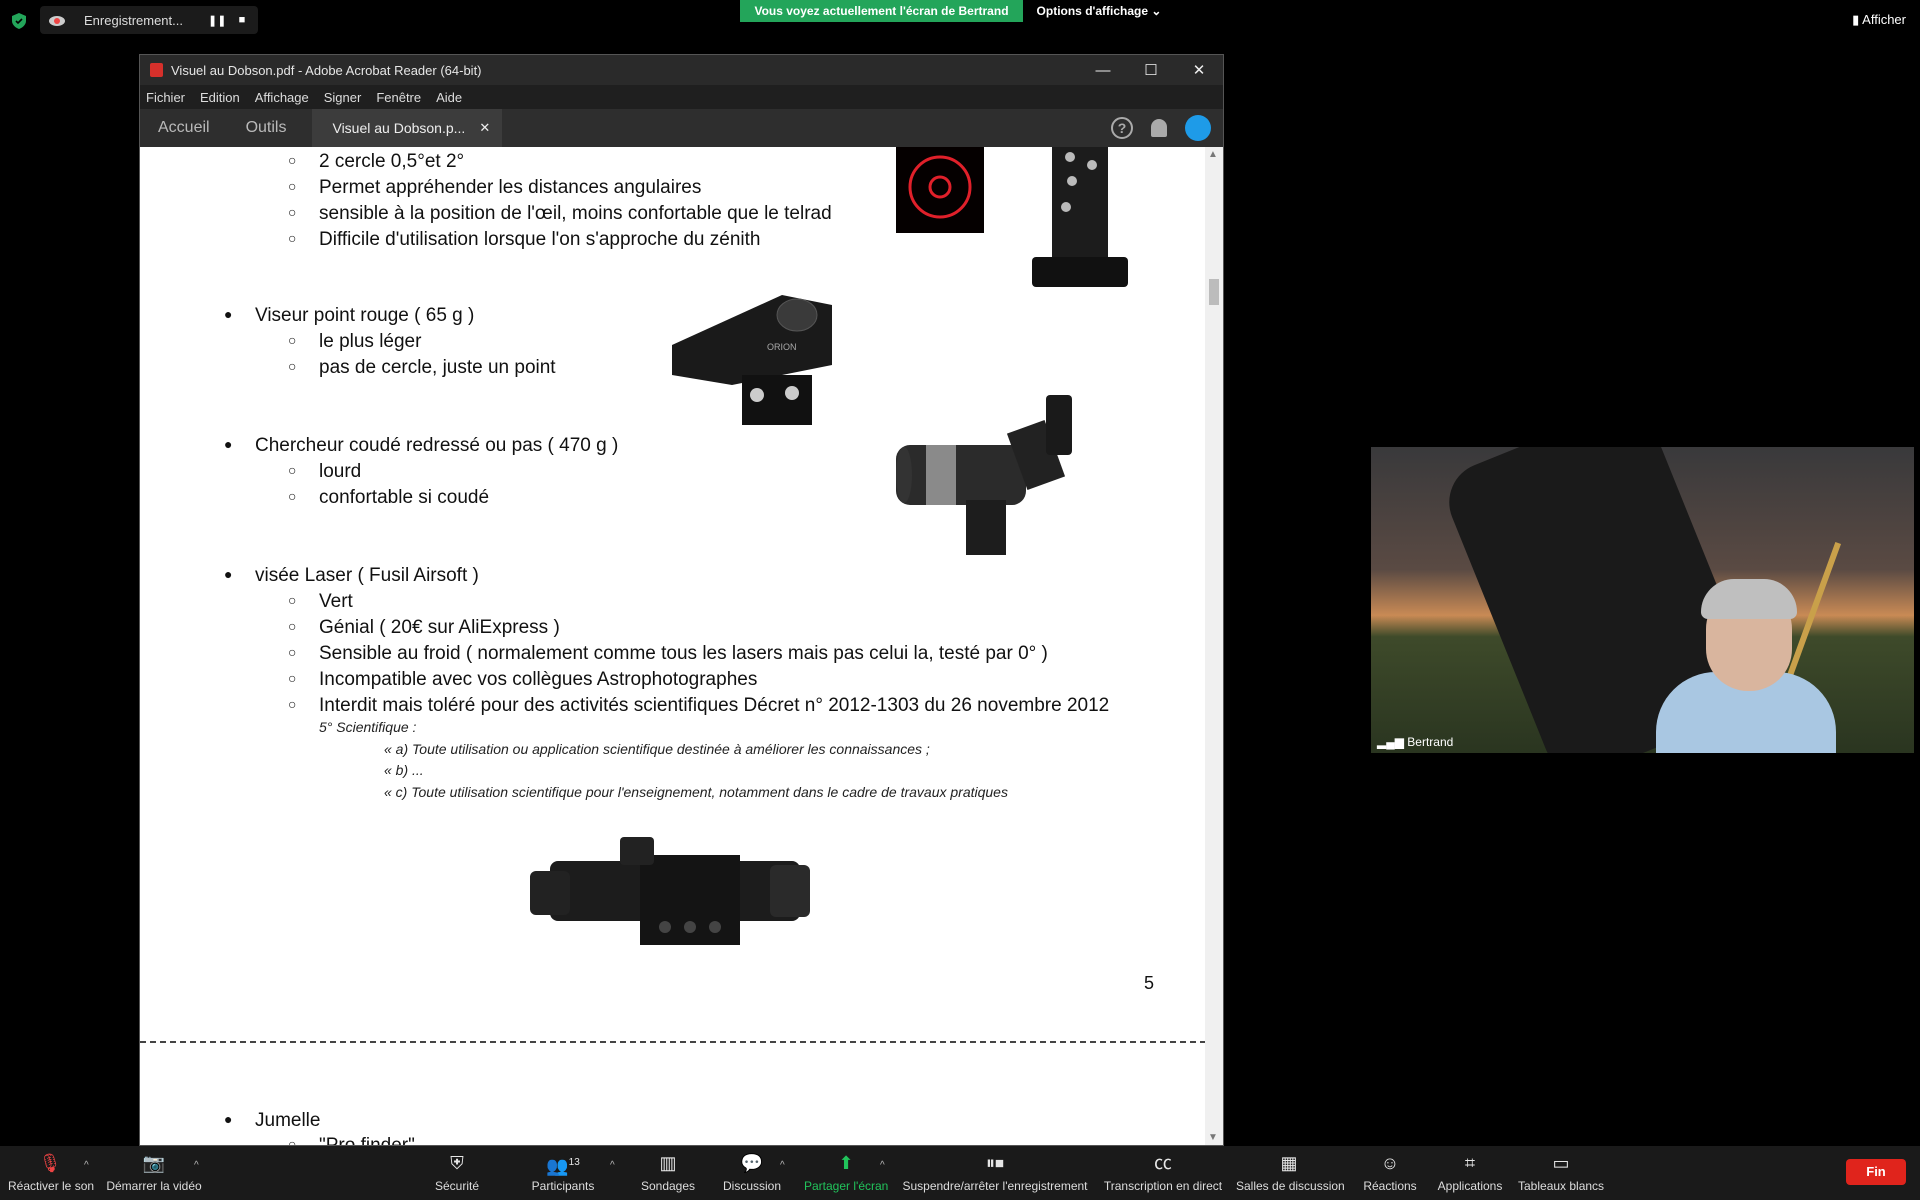 The width and height of the screenshot is (1920, 1200). Describe the element at coordinates (156, 70) in the screenshot. I see `pdf-icon` at that location.